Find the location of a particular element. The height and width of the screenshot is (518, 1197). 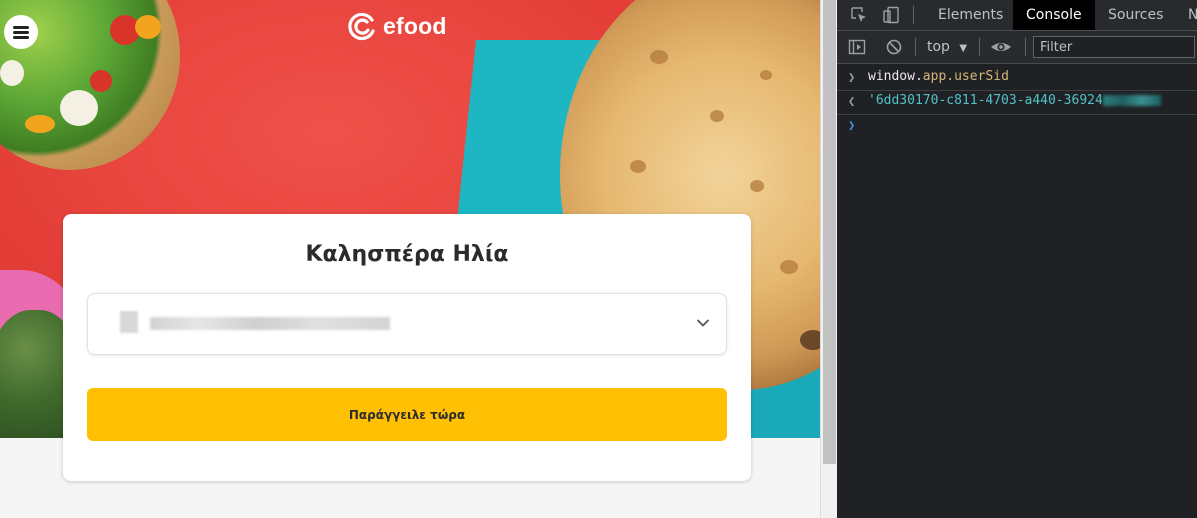

hamburger-menu-icon is located at coordinates (21, 32).